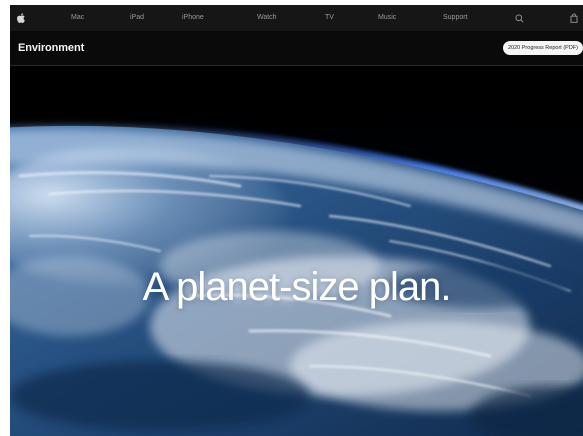 The height and width of the screenshot is (436, 583). Describe the element at coordinates (574, 18) in the screenshot. I see `shopping-bag-icon` at that location.